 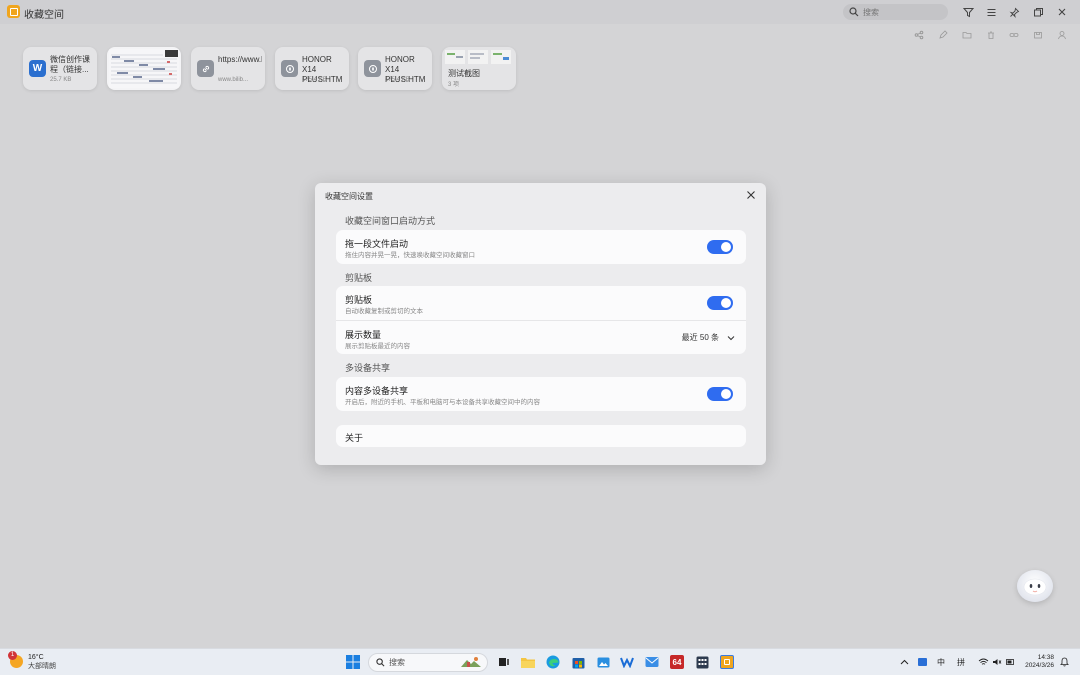 What do you see at coordinates (578, 662) in the screenshot?
I see `store-icon` at bounding box center [578, 662].